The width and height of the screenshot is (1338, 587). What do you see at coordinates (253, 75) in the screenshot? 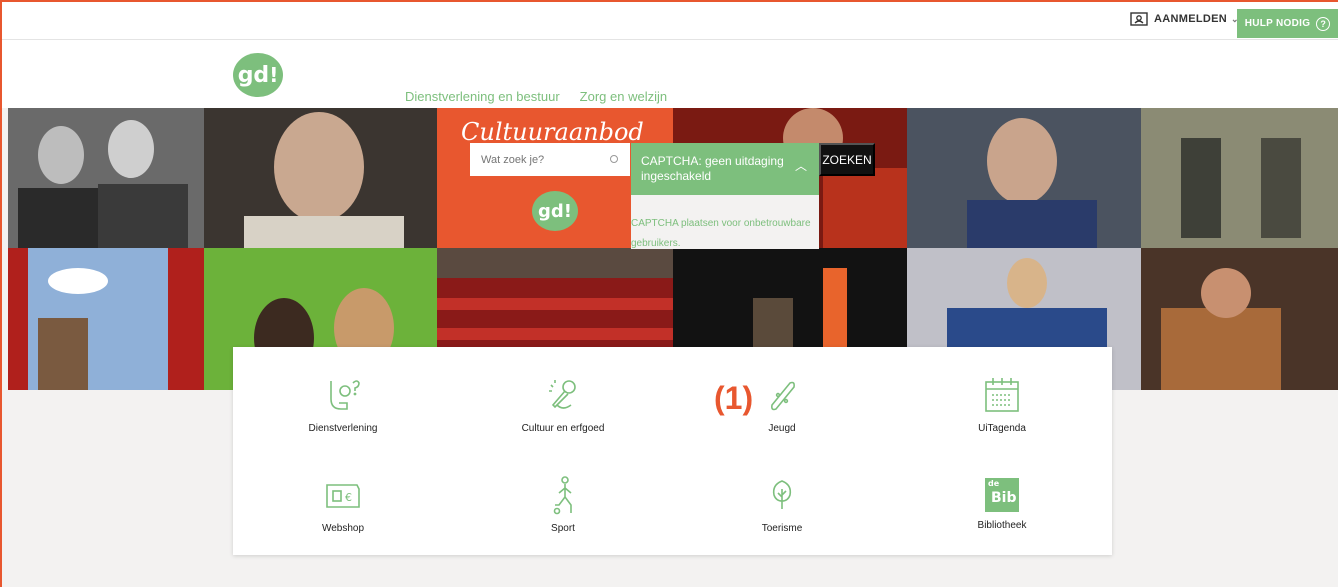
I see `logo-text: gd` at bounding box center [253, 75].